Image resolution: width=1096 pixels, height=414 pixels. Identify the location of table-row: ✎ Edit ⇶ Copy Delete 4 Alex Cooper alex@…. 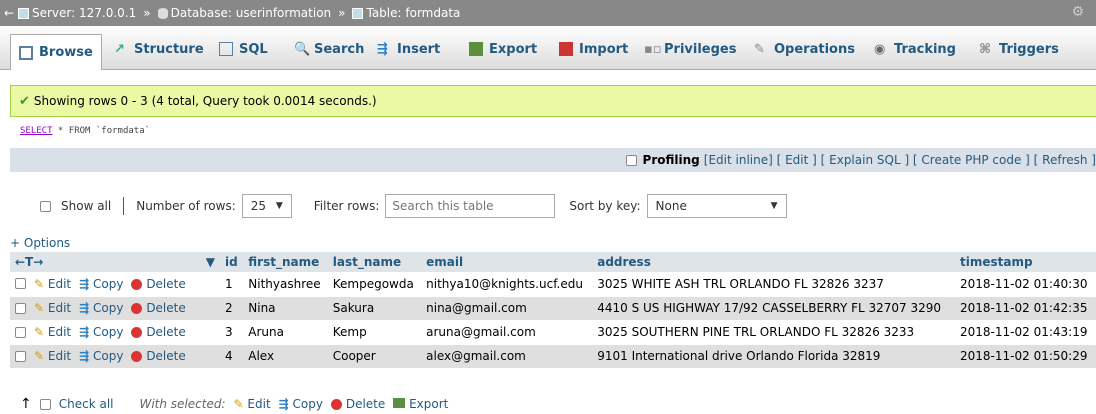
(553, 356).